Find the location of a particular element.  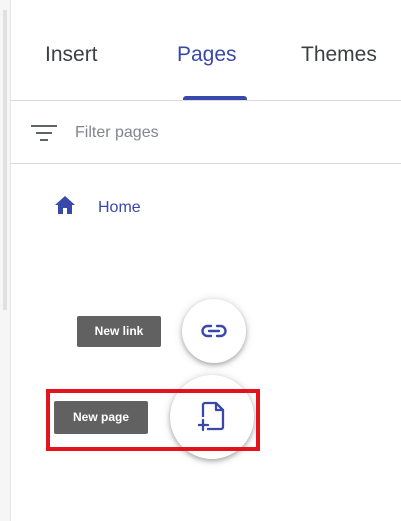

panel-edge is located at coordinates (5, 260).